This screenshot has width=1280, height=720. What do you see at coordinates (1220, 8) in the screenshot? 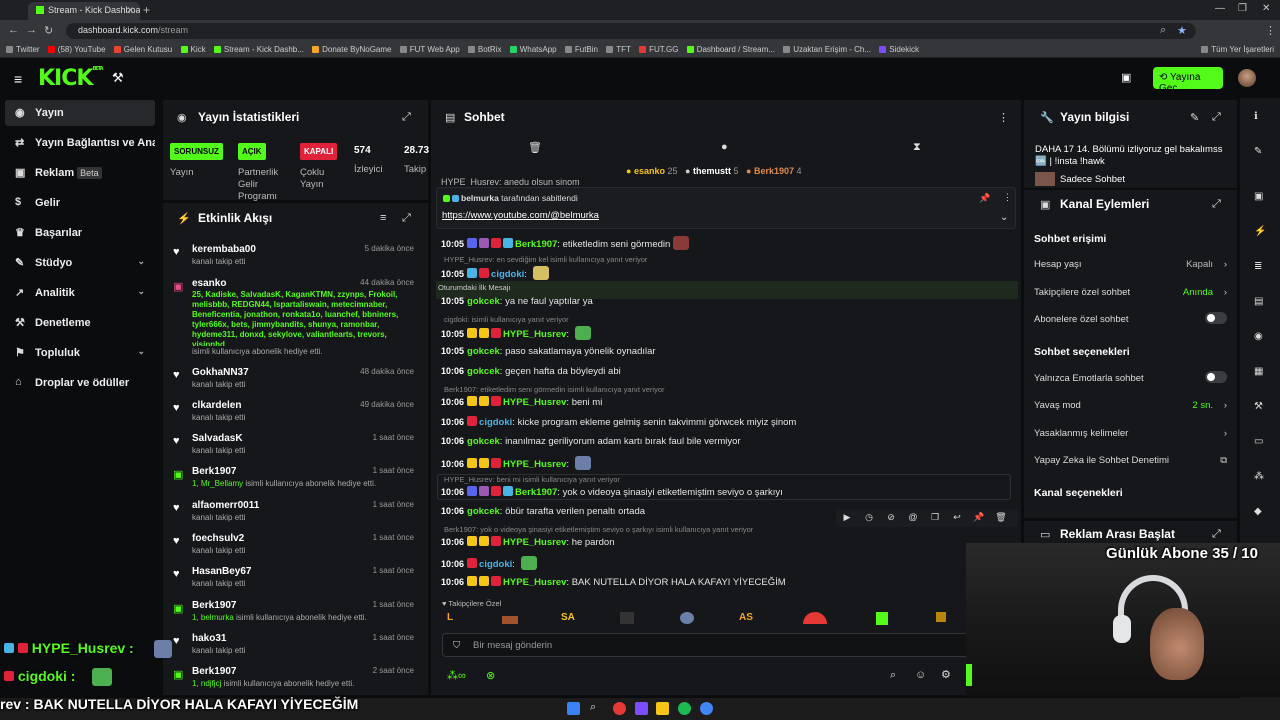
I see `minimize-icon: —` at bounding box center [1220, 8].